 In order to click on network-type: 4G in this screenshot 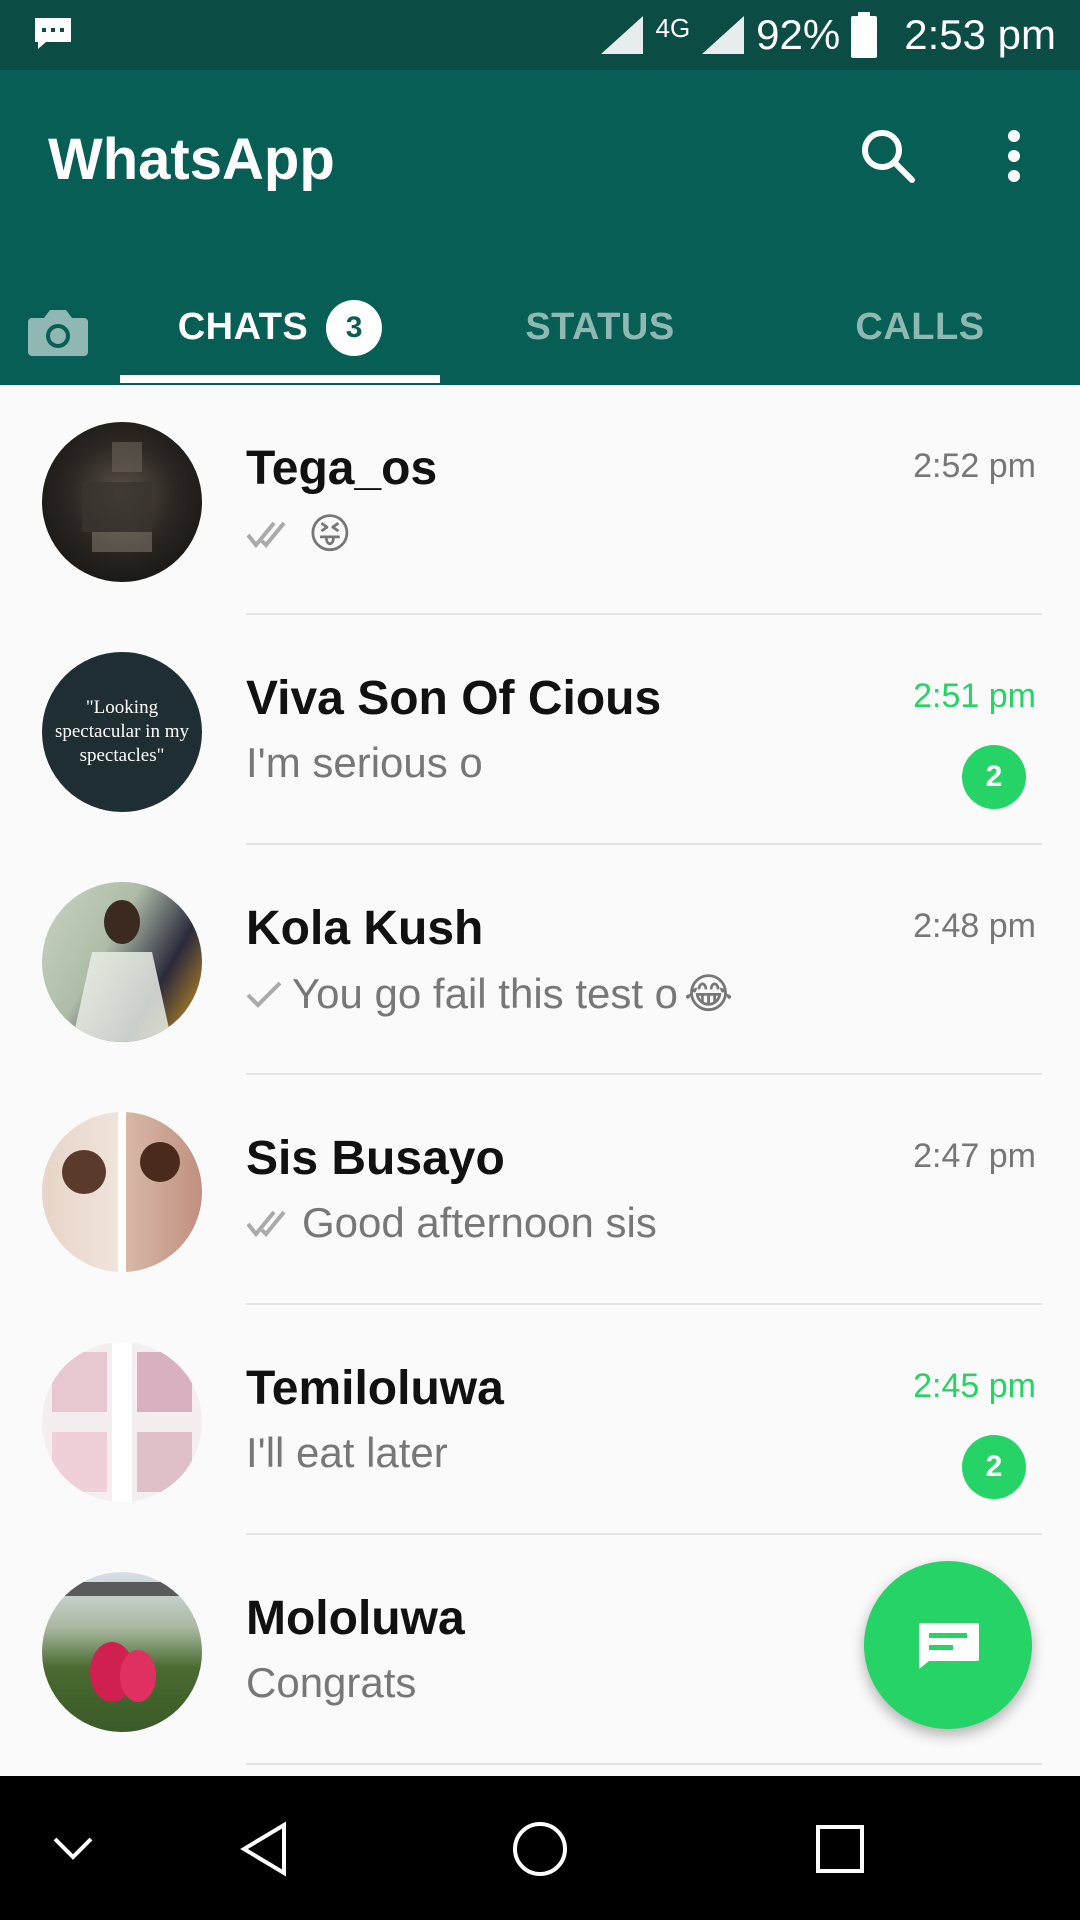, I will do `click(673, 27)`.